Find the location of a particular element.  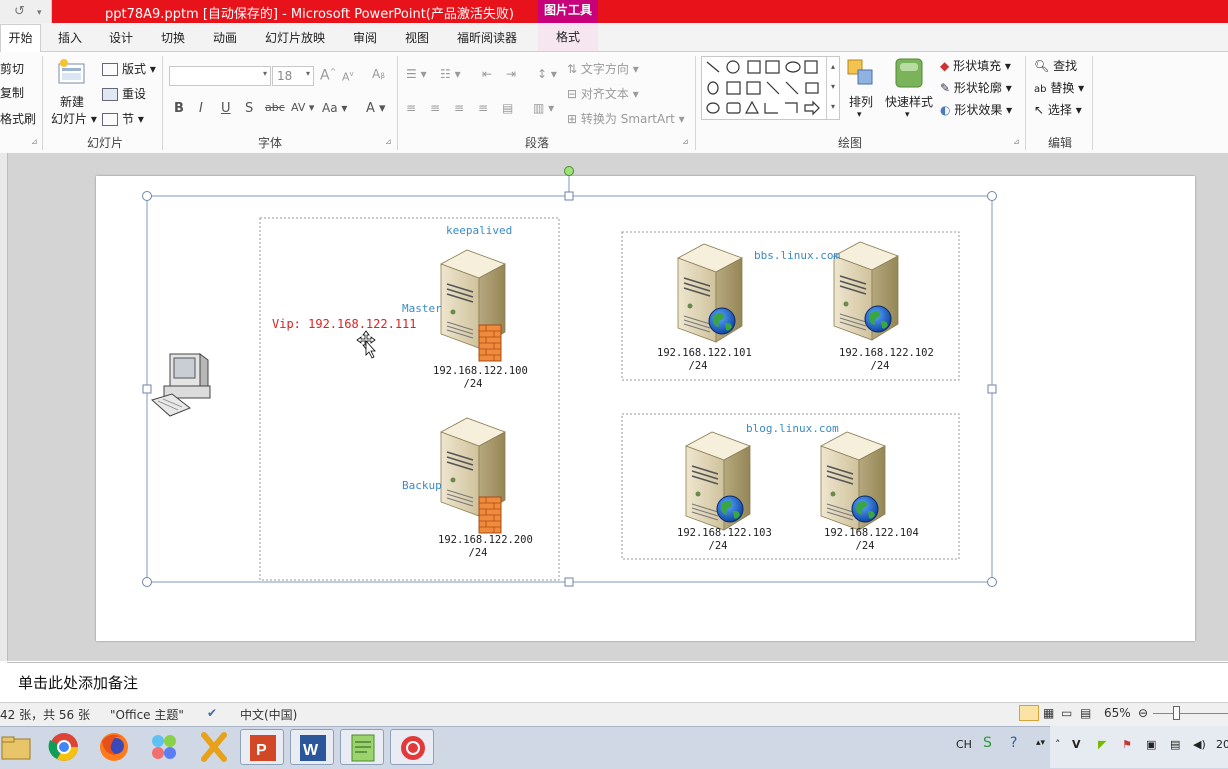

backup-label: Backup is located at coordinates (422, 485).